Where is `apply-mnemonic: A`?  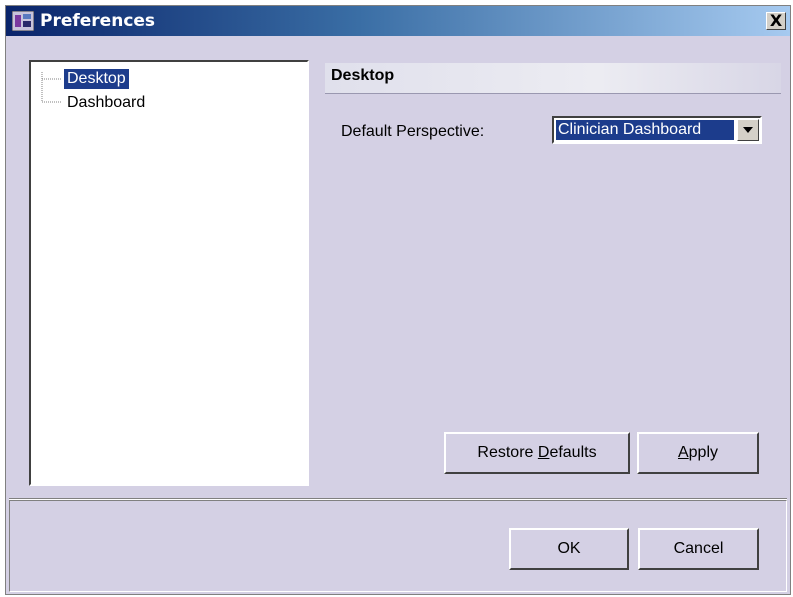
apply-mnemonic: A is located at coordinates (683, 452).